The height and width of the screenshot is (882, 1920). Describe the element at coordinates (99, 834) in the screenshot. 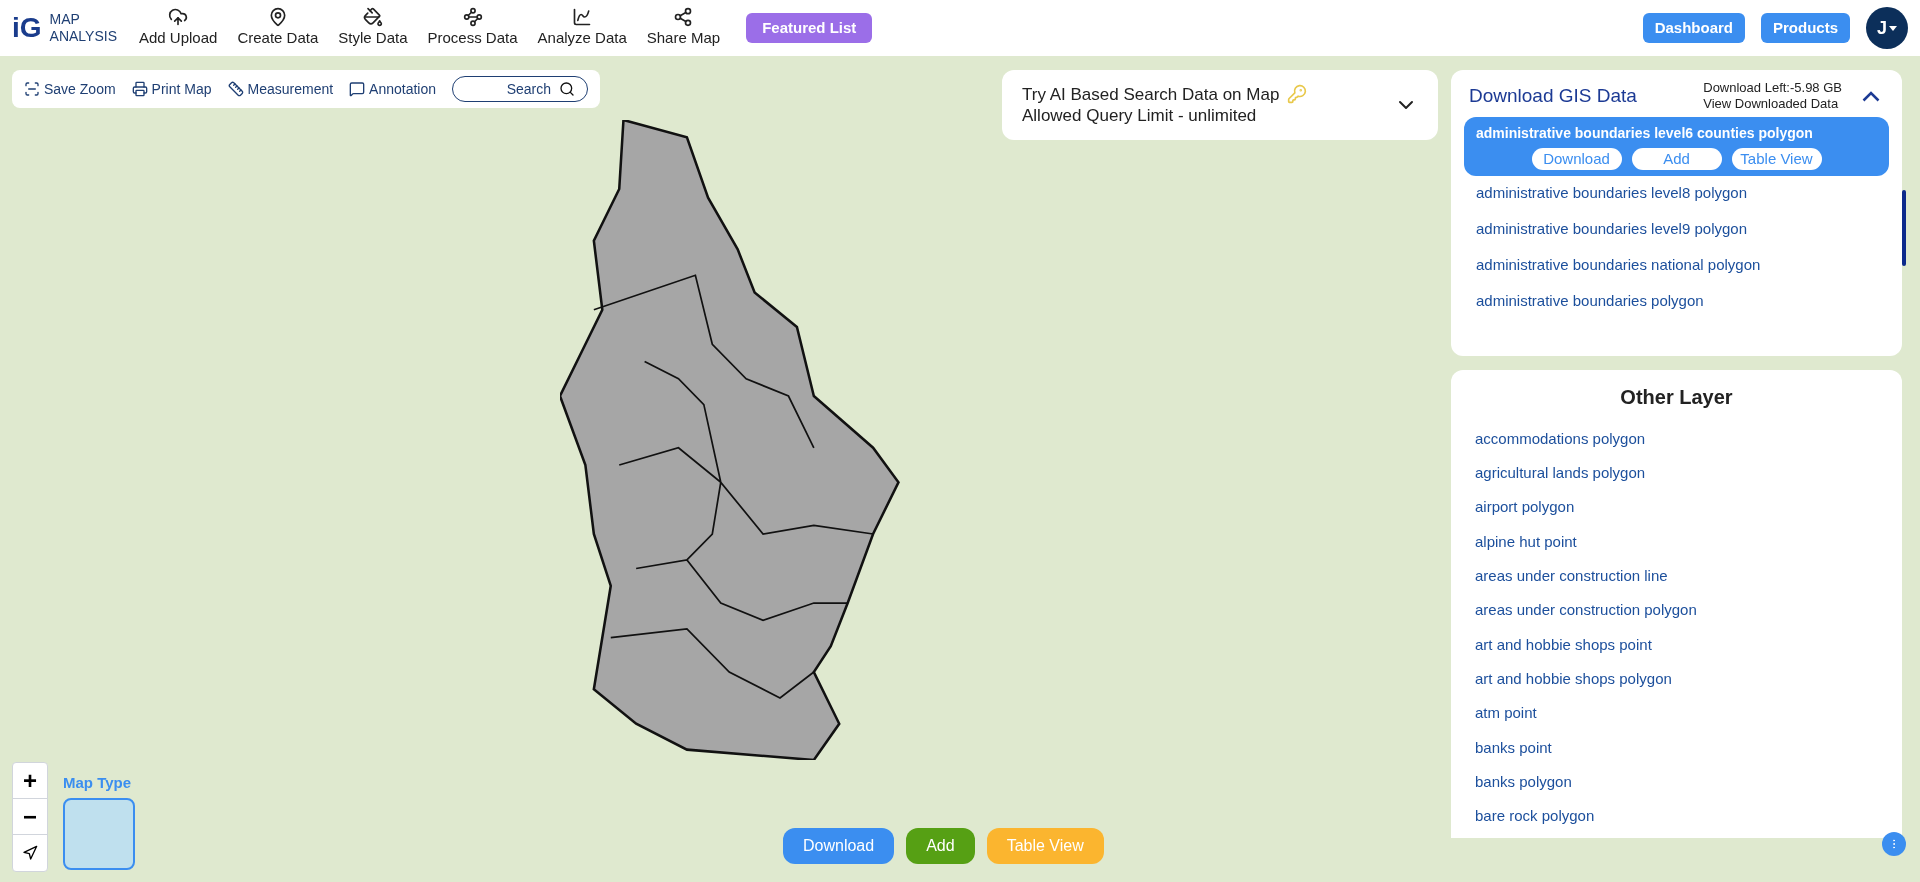

I see `map-type-thumbnail` at that location.